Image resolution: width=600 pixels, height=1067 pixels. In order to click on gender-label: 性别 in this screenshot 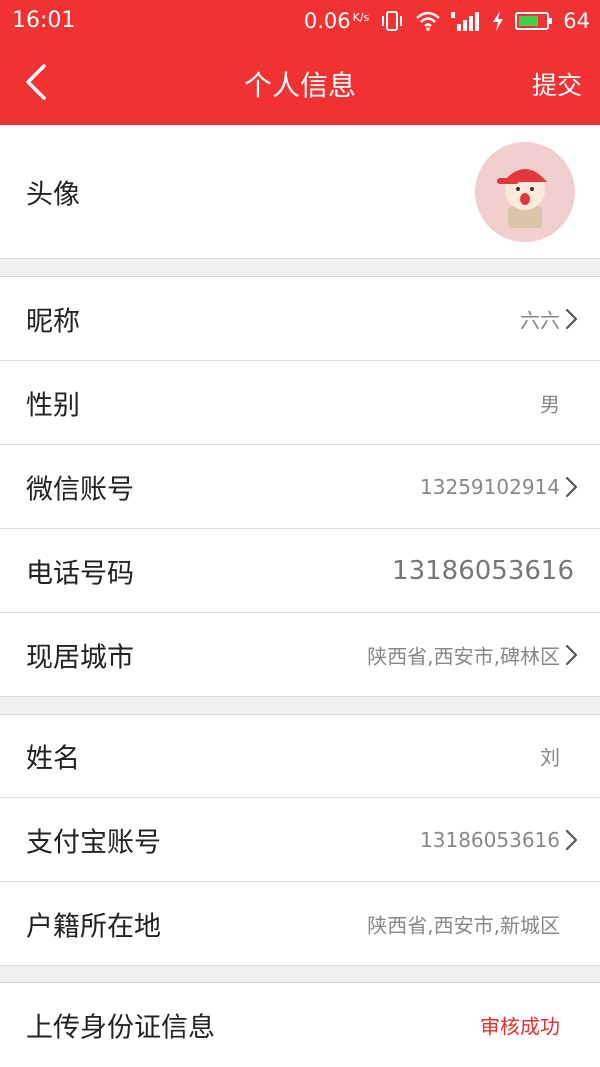, I will do `click(53, 405)`.